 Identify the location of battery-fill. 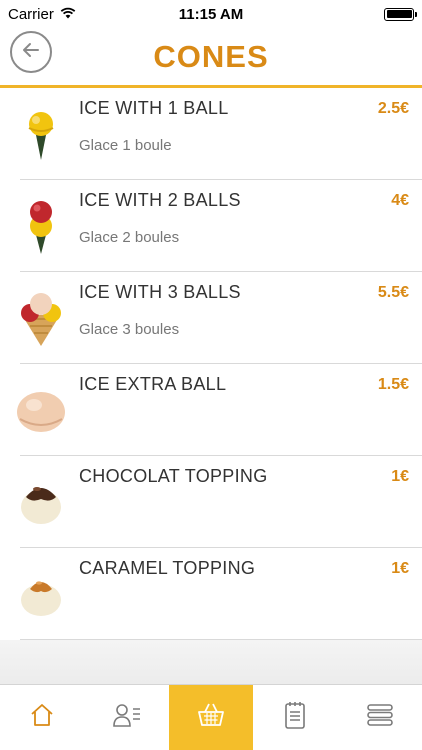
(399, 14).